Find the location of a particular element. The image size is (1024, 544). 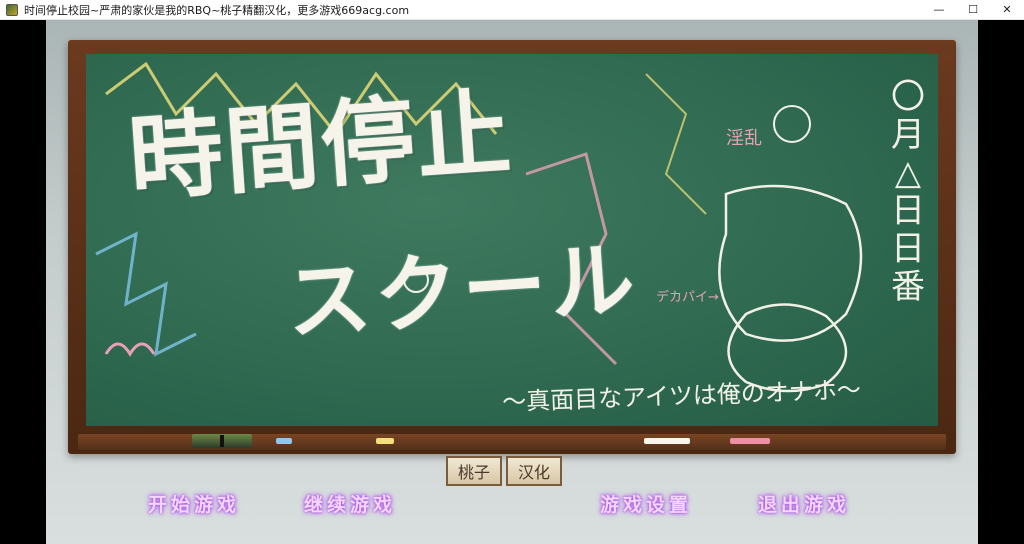

menu-exit-game: 退出游戏 is located at coordinates (804, 503).